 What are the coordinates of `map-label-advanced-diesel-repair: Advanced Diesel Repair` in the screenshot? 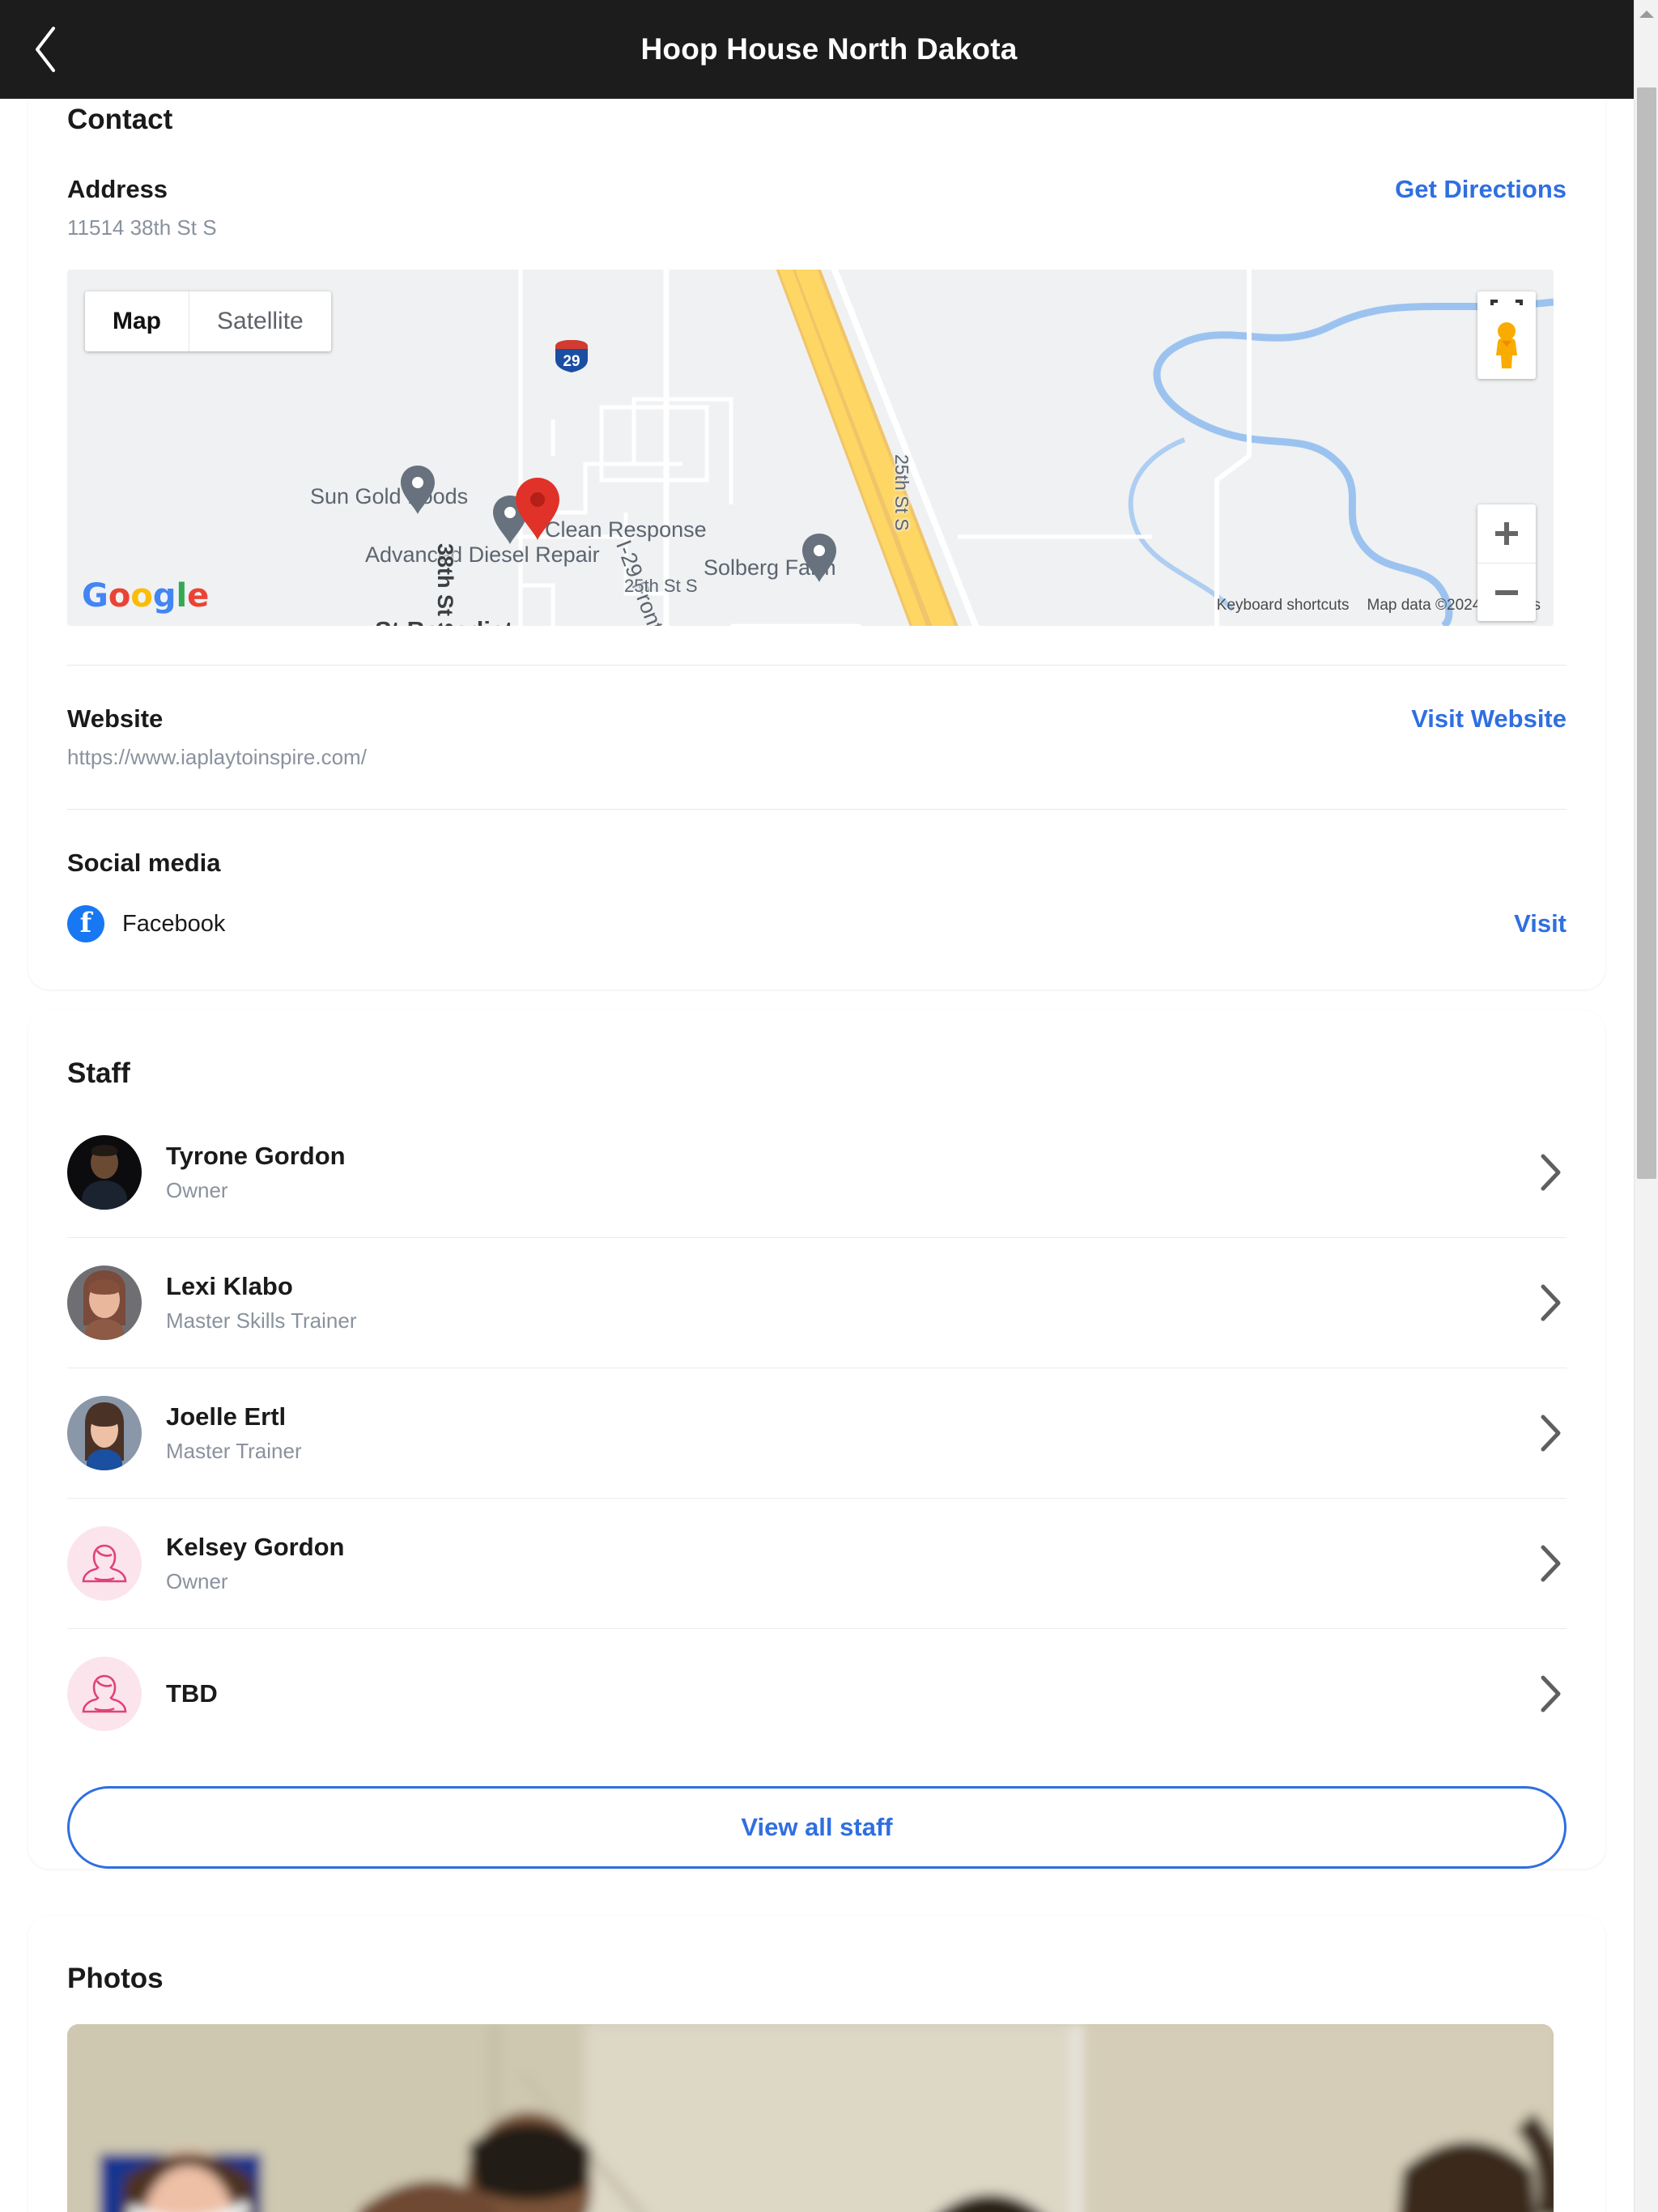 It's located at (482, 555).